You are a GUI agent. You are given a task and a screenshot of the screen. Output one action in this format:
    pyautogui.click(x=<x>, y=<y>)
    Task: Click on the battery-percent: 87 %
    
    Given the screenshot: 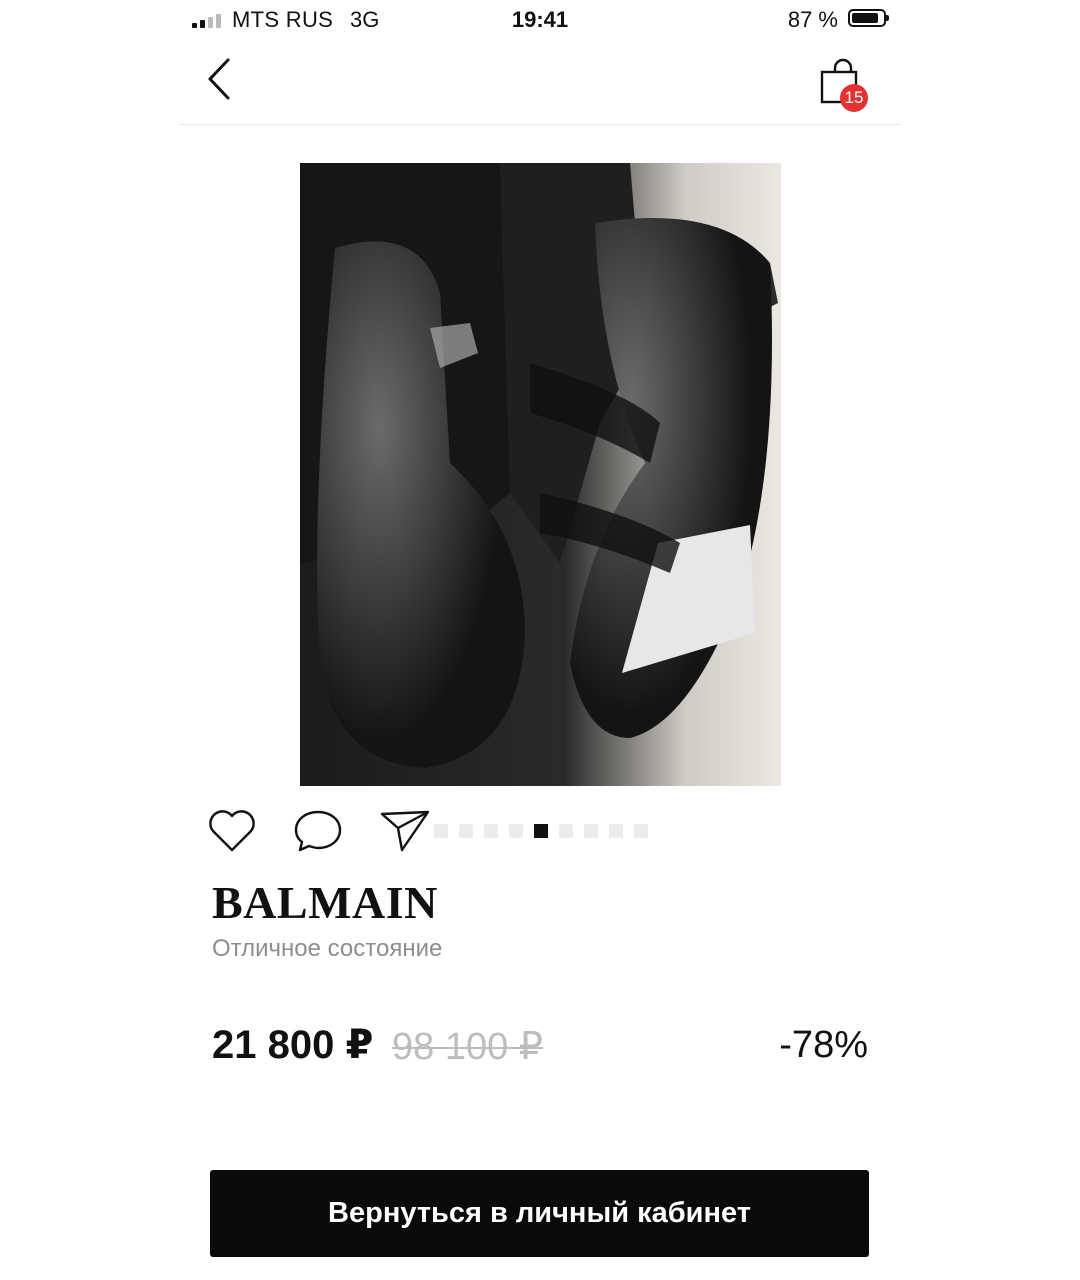 What is the action you would take?
    pyautogui.click(x=812, y=19)
    